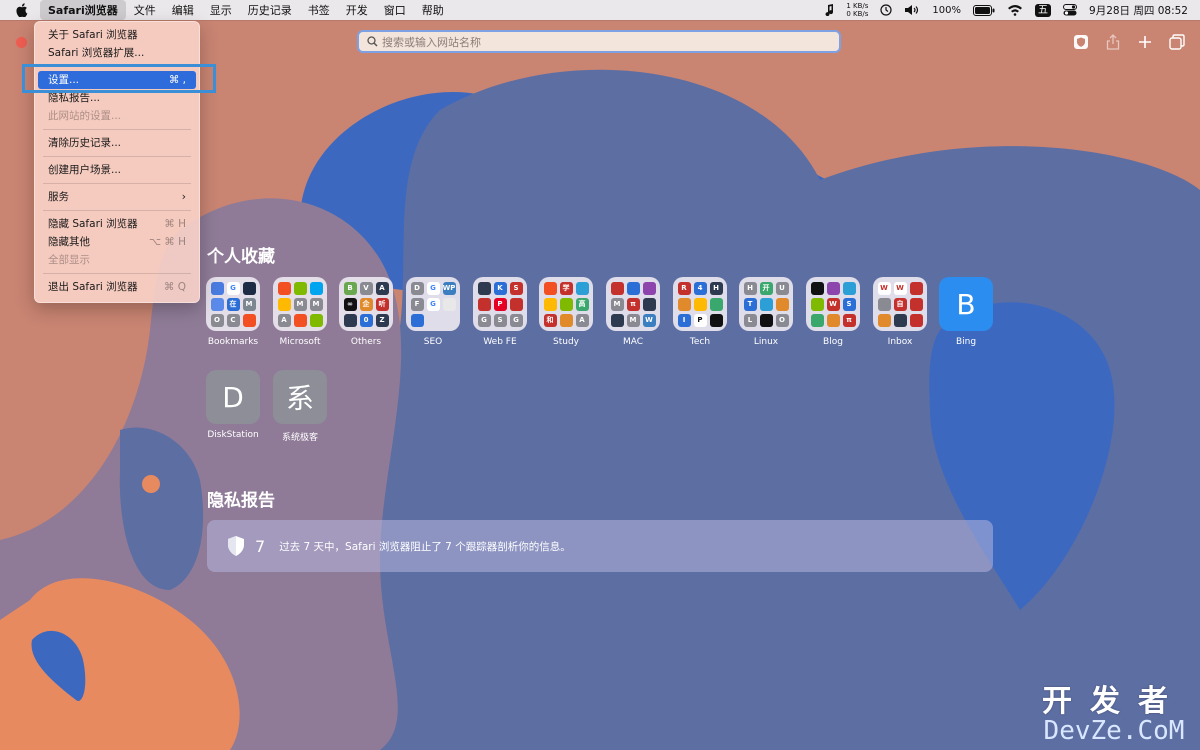 Image resolution: width=1200 pixels, height=750 pixels. Describe the element at coordinates (947, 10) in the screenshot. I see `battery-percent: 100%` at that location.